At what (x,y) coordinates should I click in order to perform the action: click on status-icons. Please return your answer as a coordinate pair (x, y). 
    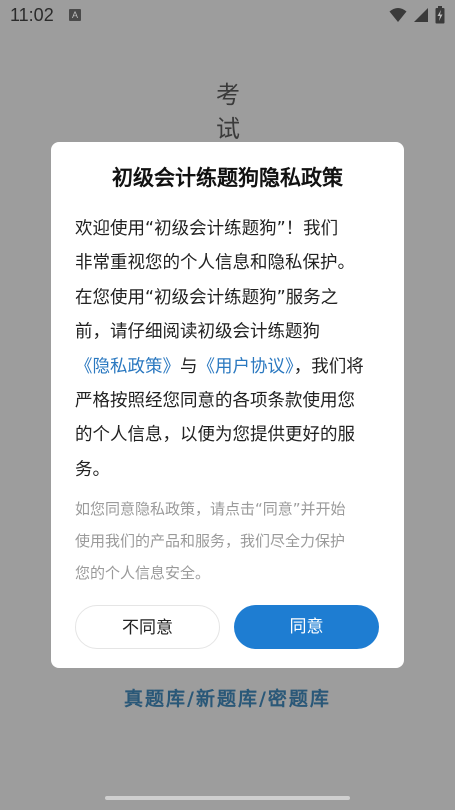
    Looking at the image, I should click on (417, 15).